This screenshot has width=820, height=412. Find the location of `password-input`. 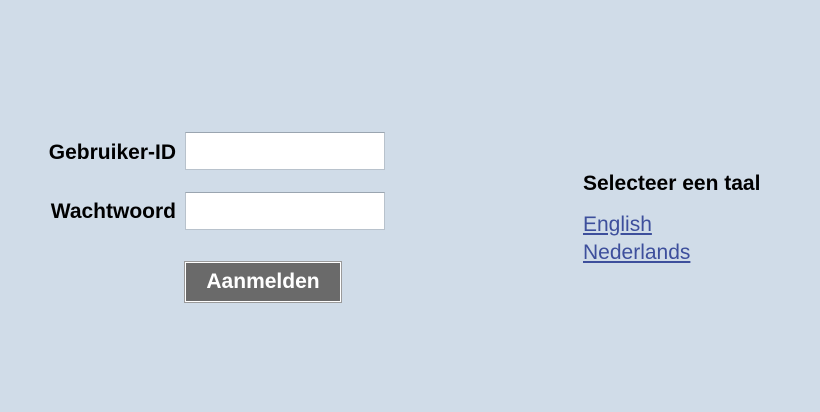

password-input is located at coordinates (285, 211).